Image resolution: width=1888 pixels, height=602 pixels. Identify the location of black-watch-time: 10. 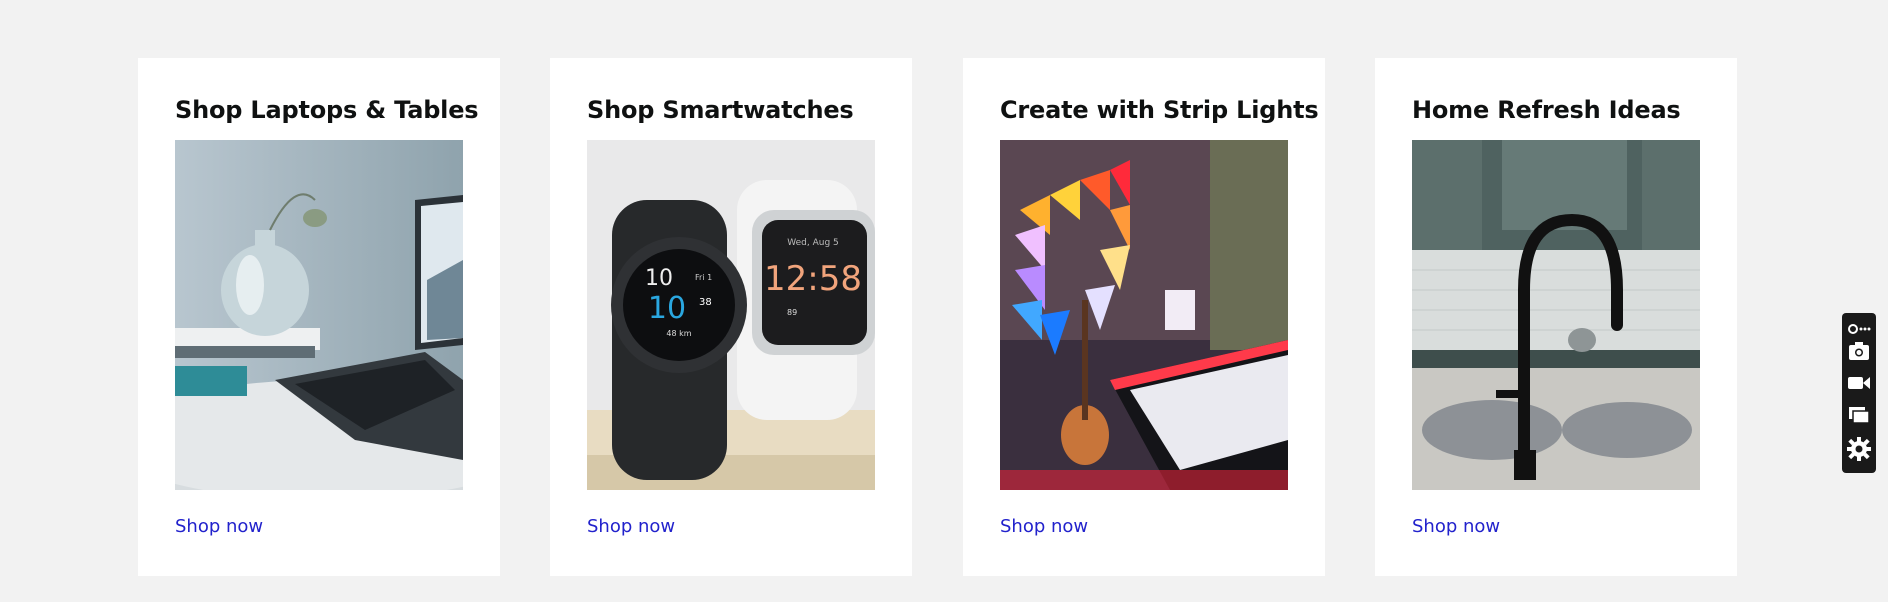
(667, 308).